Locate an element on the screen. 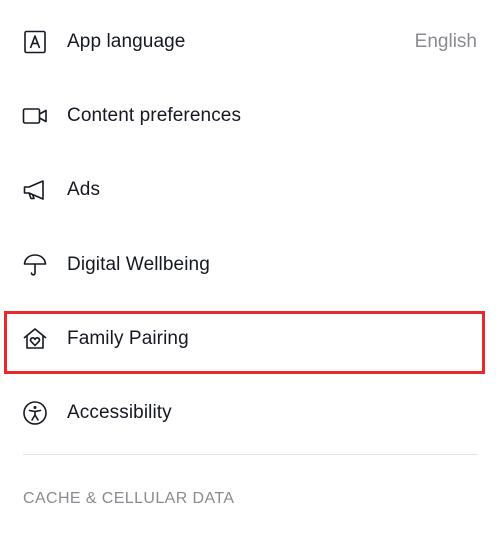 This screenshot has height=537, width=500. settings-item-label: Ads is located at coordinates (84, 189).